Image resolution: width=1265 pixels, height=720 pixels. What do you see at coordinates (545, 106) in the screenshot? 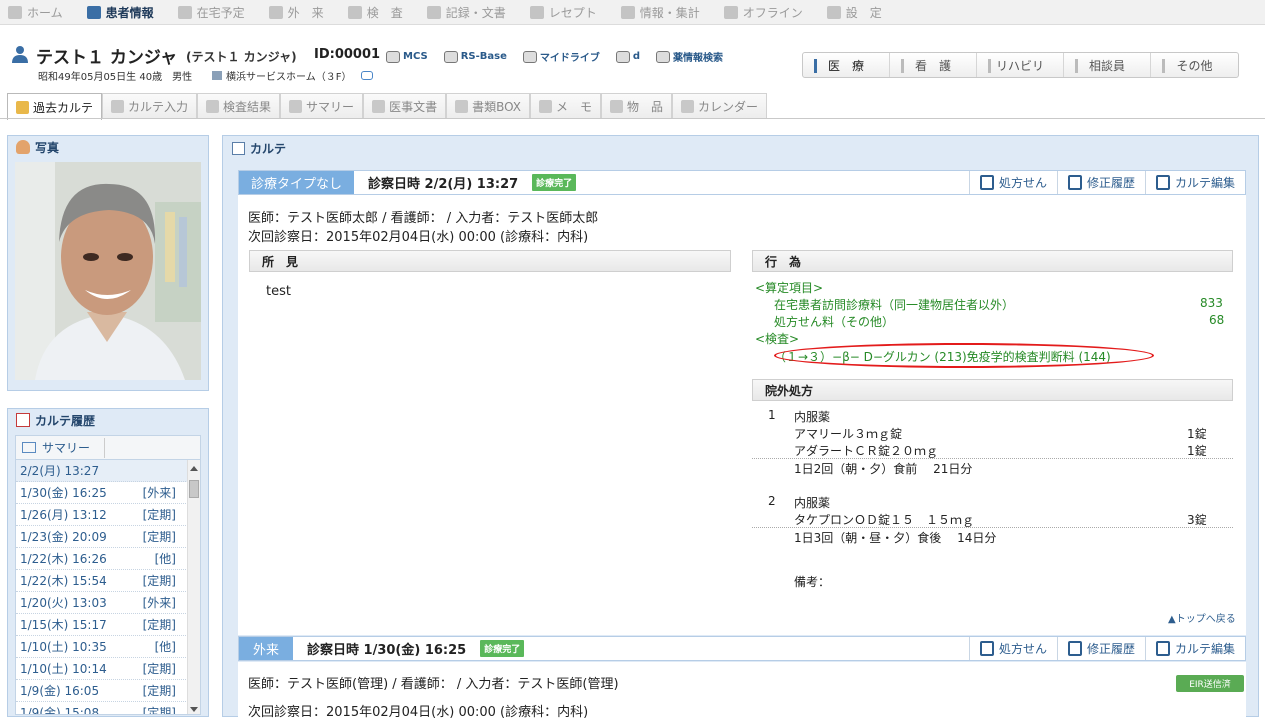
I see `pen-icon` at bounding box center [545, 106].